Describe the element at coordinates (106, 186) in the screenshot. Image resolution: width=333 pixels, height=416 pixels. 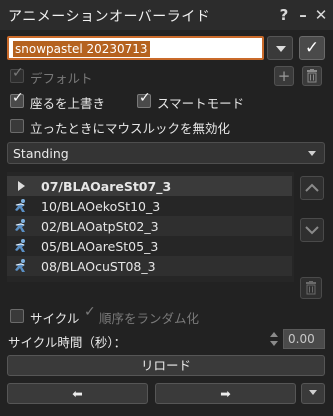
I see `animation-name: 07/BLAOareSt07_3` at that location.